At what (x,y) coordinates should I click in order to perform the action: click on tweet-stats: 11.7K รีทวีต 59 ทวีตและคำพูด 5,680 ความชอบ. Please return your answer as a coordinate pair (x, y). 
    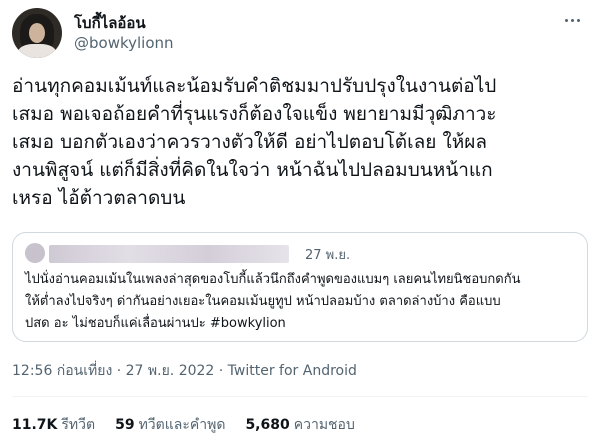
    Looking at the image, I should click on (183, 425).